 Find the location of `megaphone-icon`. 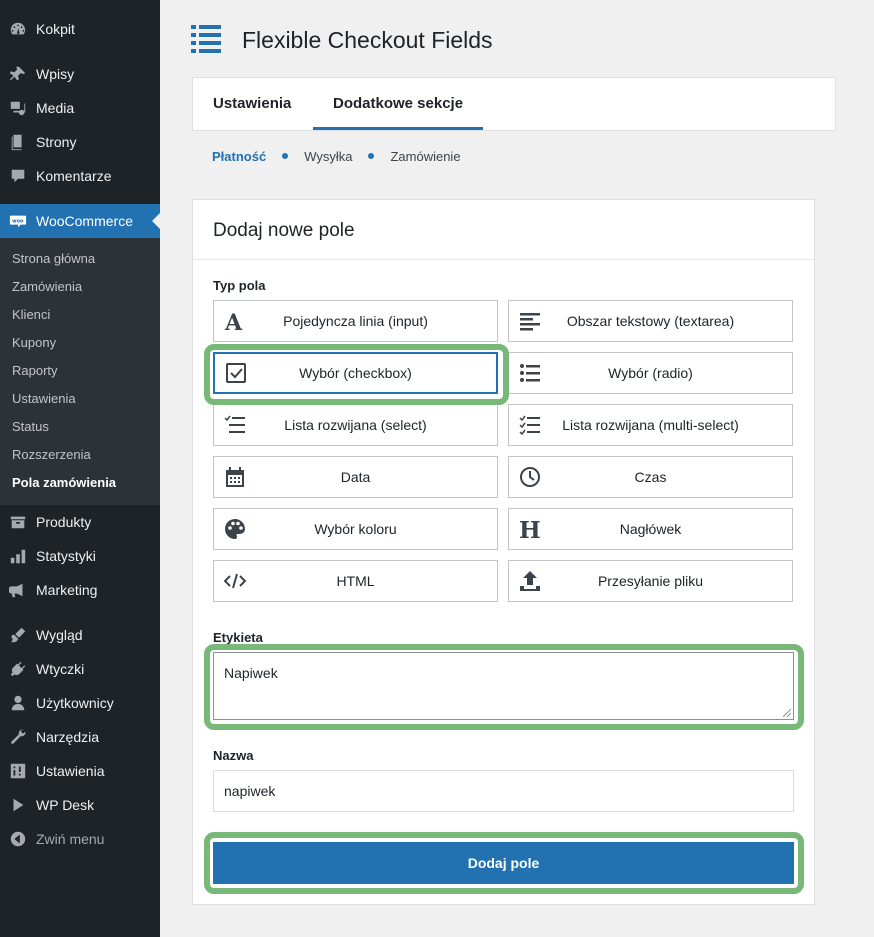

megaphone-icon is located at coordinates (18, 590).